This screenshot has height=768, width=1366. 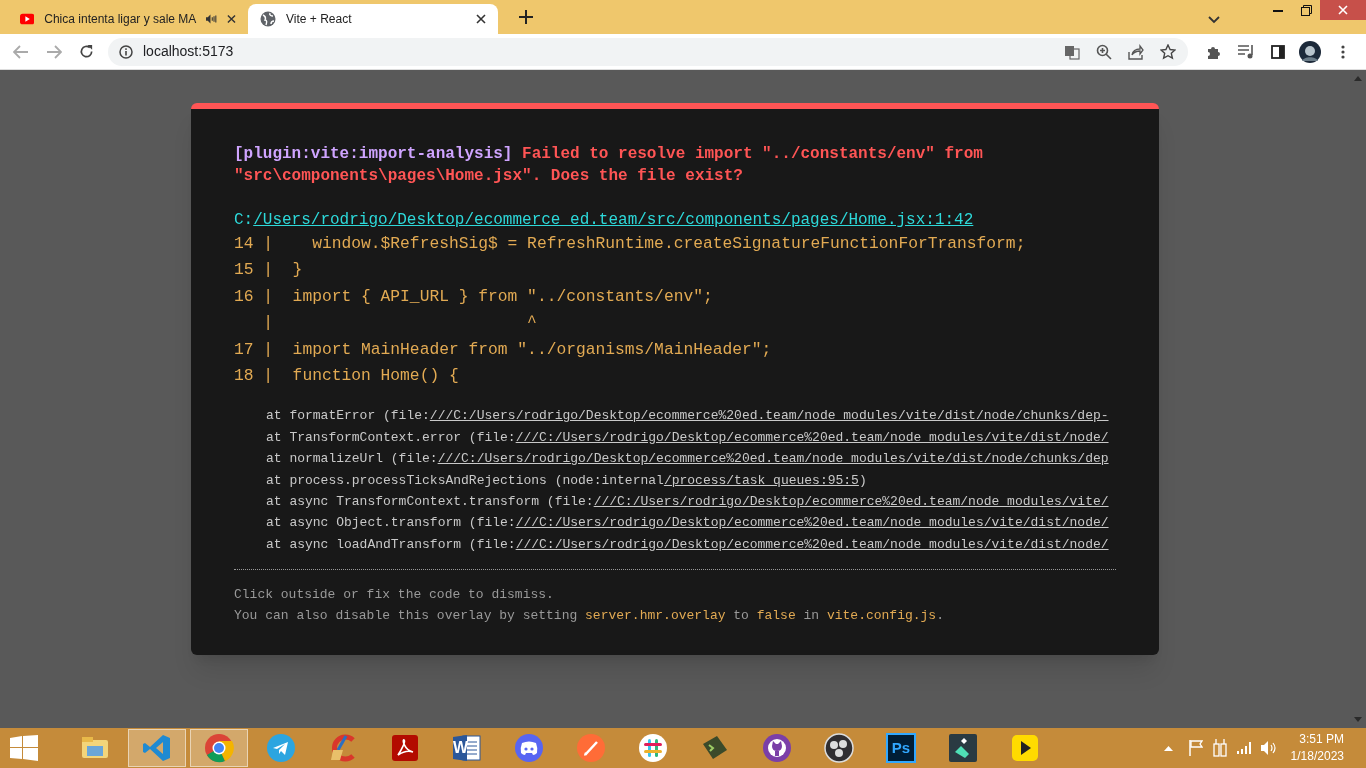 What do you see at coordinates (268, 19) in the screenshot?
I see `globe-icon` at bounding box center [268, 19].